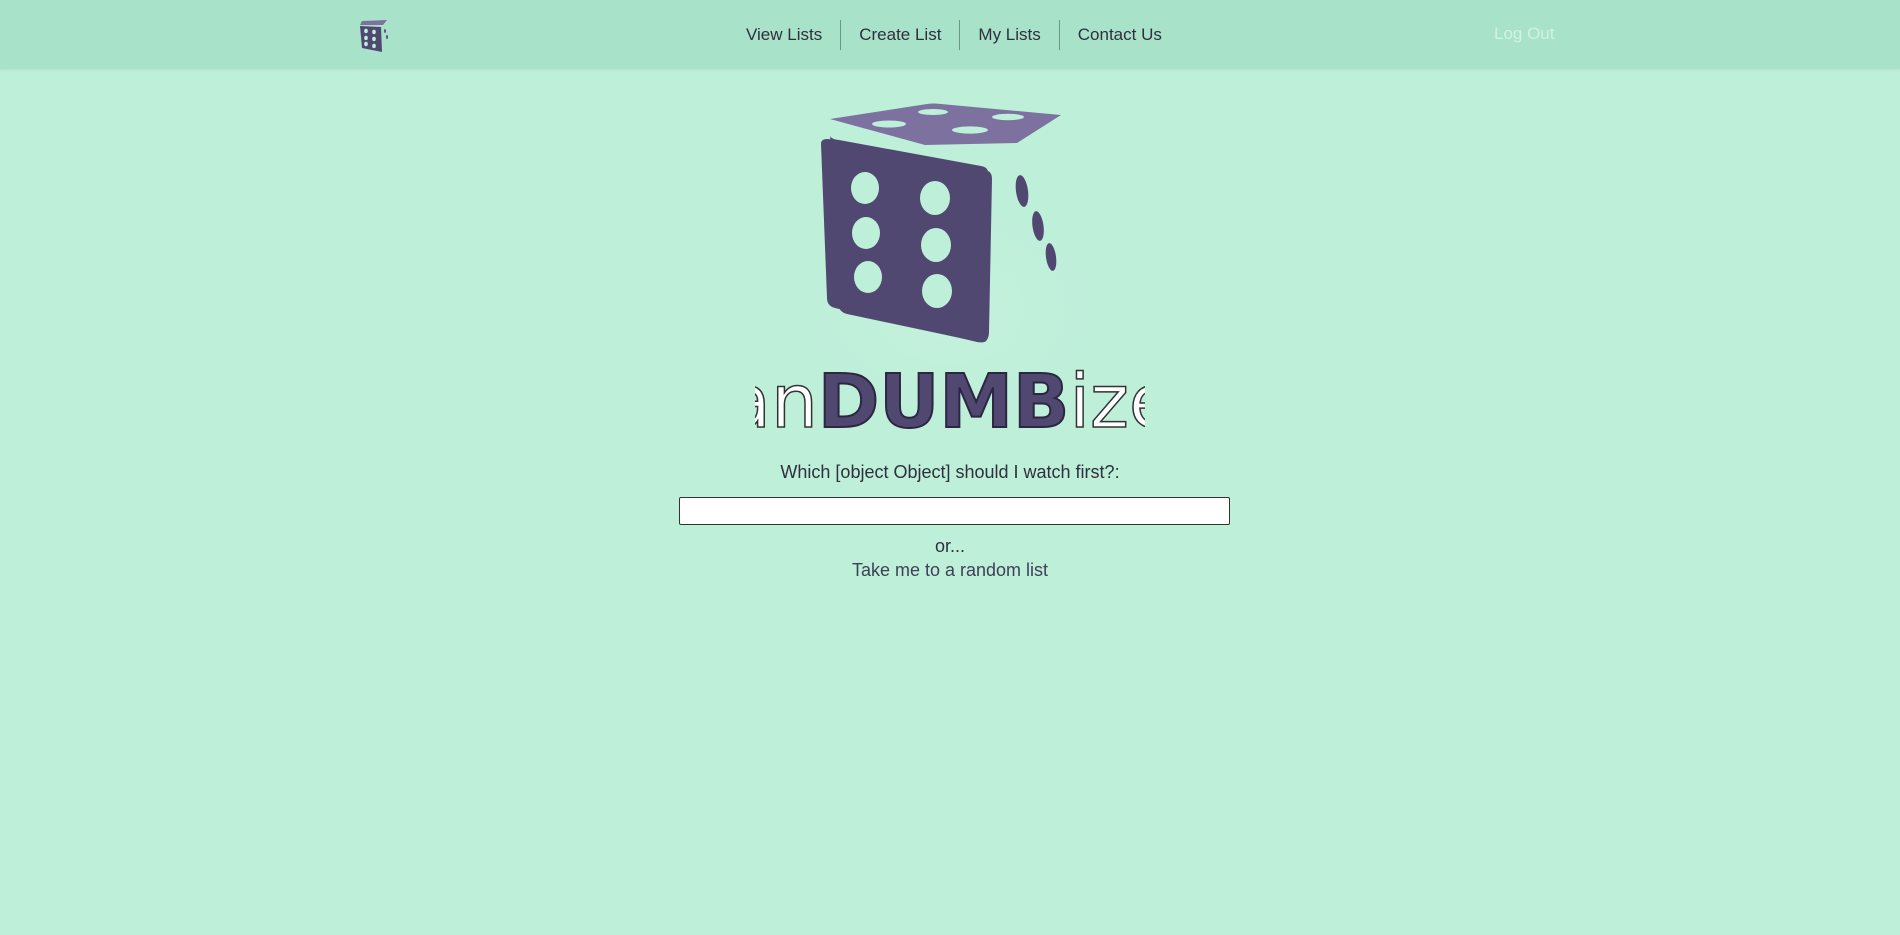  Describe the element at coordinates (784, 35) in the screenshot. I see `nav-link-view-lists: View Lists` at that location.